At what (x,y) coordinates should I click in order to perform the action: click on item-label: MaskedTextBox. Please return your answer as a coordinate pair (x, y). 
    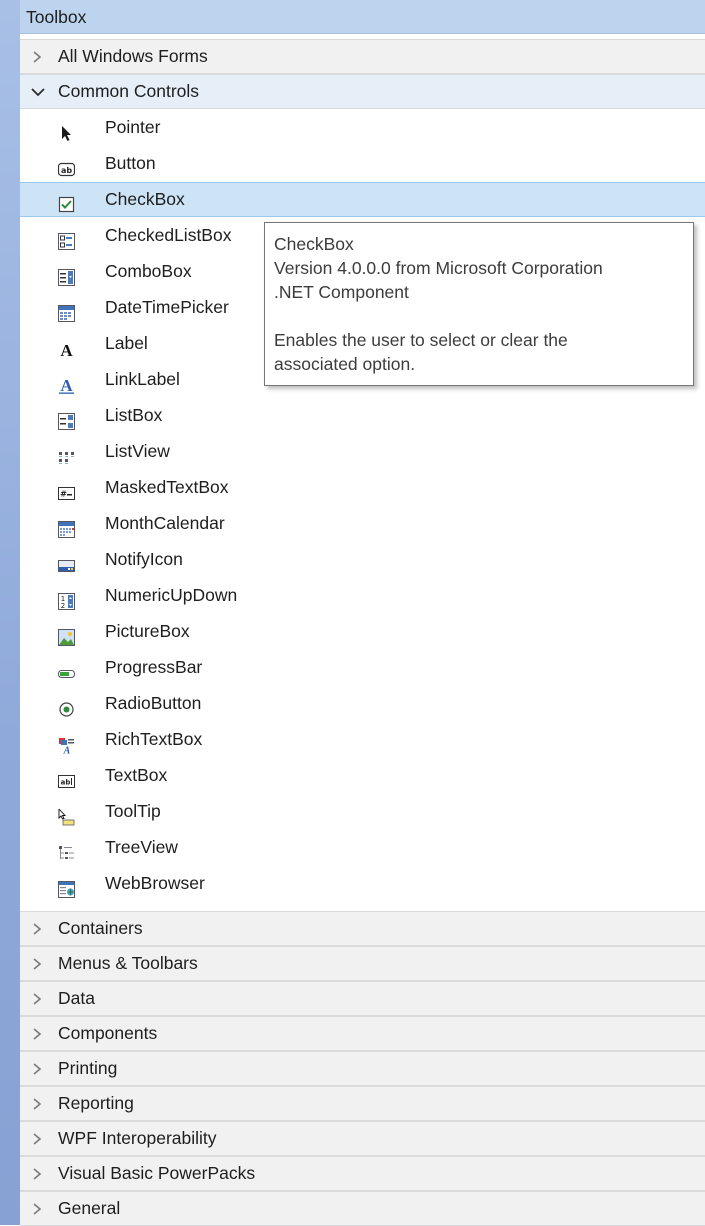
    Looking at the image, I should click on (167, 487).